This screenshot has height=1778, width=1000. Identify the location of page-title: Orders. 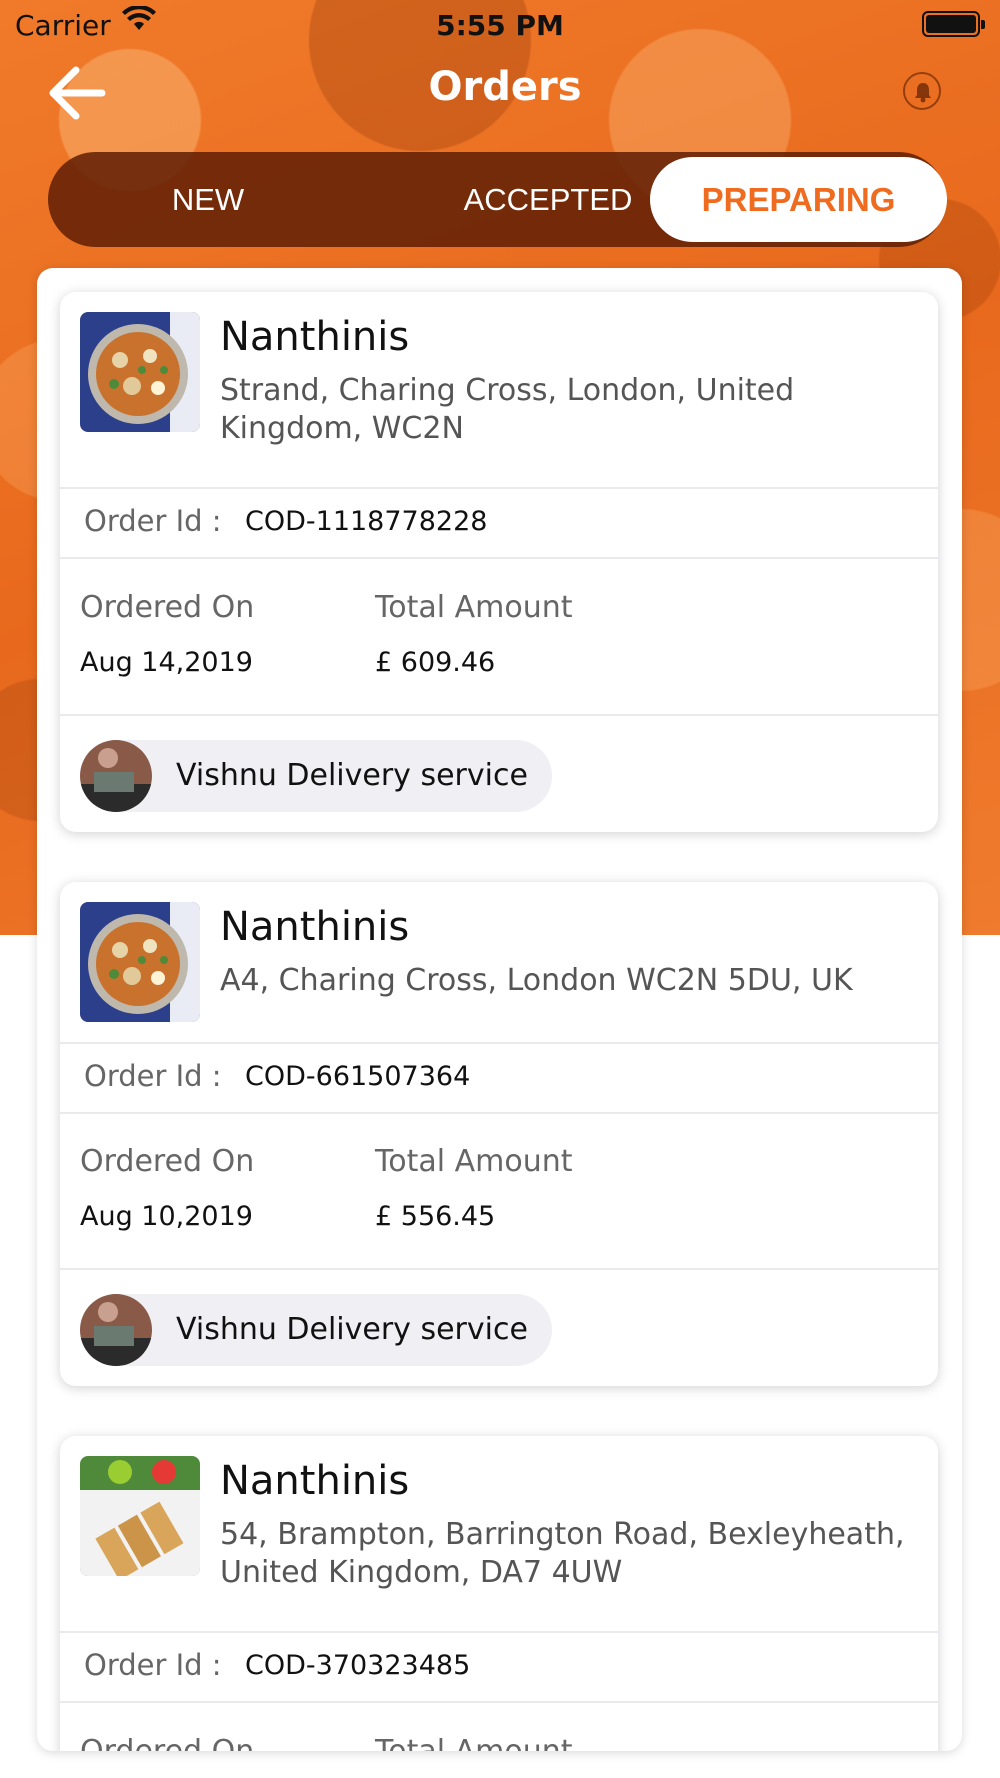
(505, 87).